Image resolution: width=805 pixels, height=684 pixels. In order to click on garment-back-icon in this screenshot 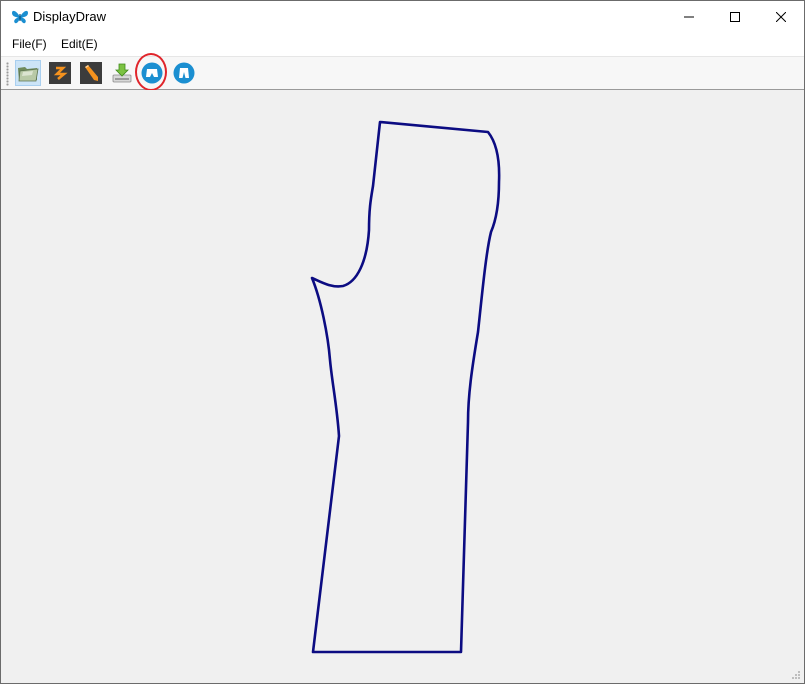, I will do `click(184, 73)`.